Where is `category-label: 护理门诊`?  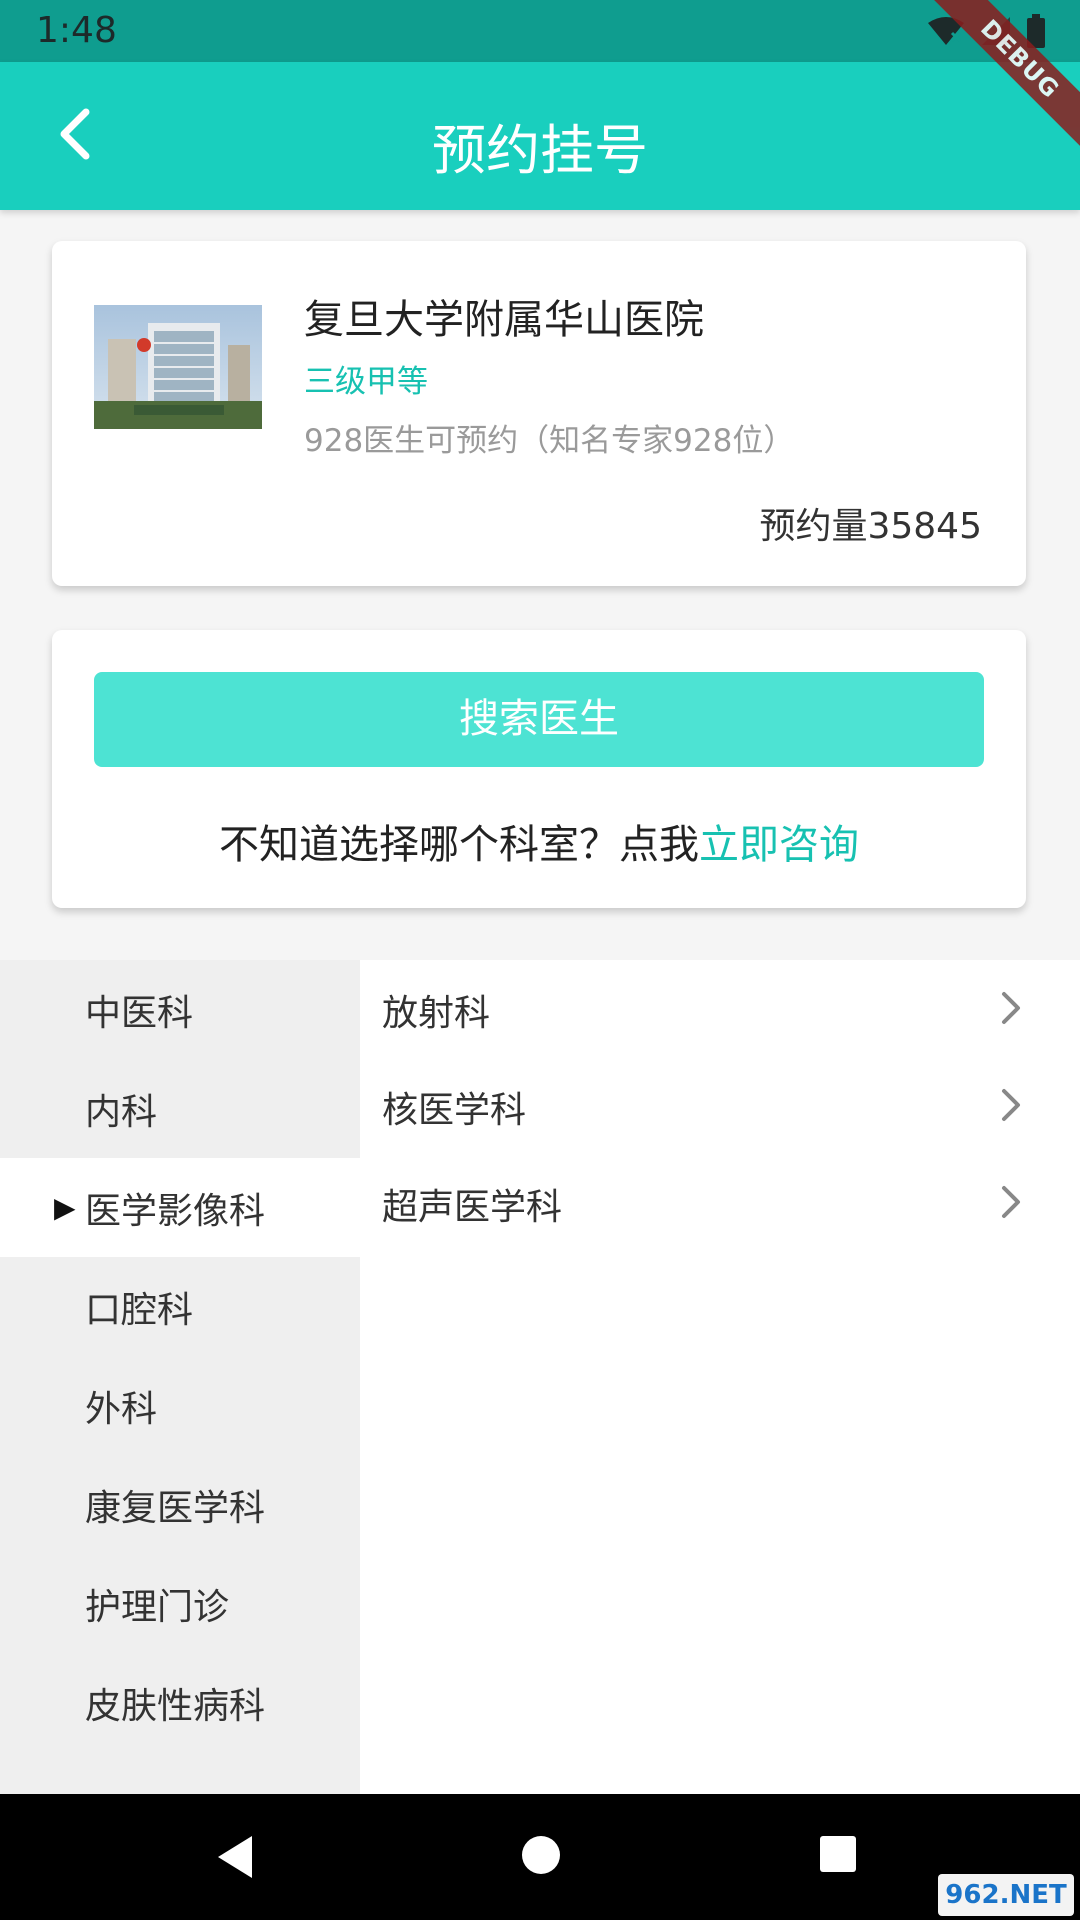 category-label: 护理门诊 is located at coordinates (157, 1607).